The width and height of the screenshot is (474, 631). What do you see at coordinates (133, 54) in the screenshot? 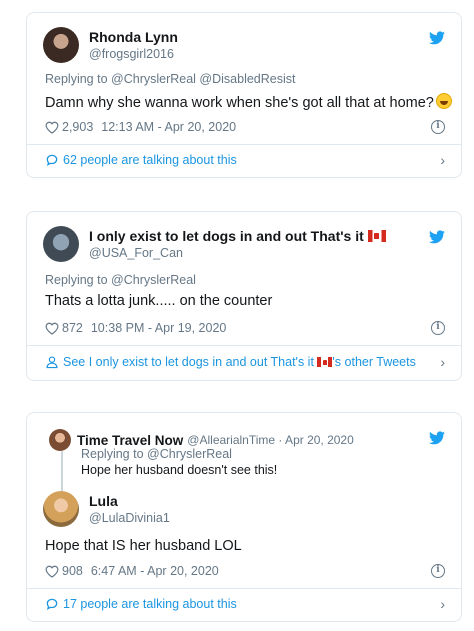
I see `author-handle: @frogsgirl2016` at bounding box center [133, 54].